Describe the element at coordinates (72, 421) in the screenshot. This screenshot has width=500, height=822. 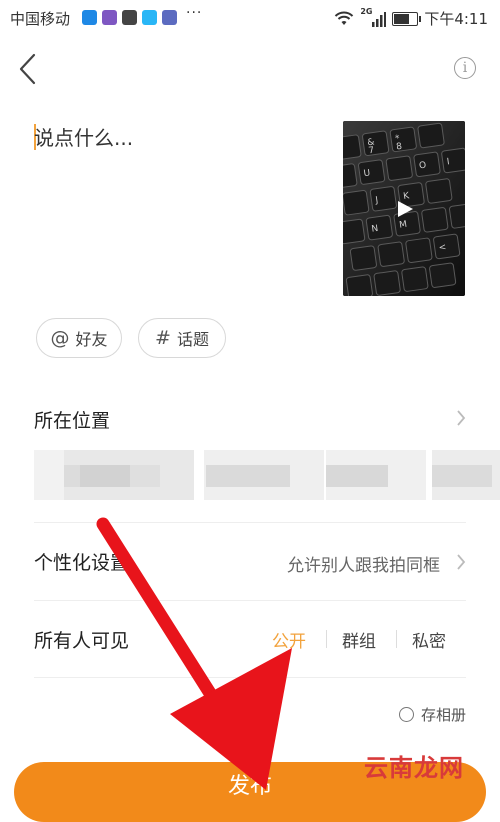
I see `location-label: 所在位置` at that location.